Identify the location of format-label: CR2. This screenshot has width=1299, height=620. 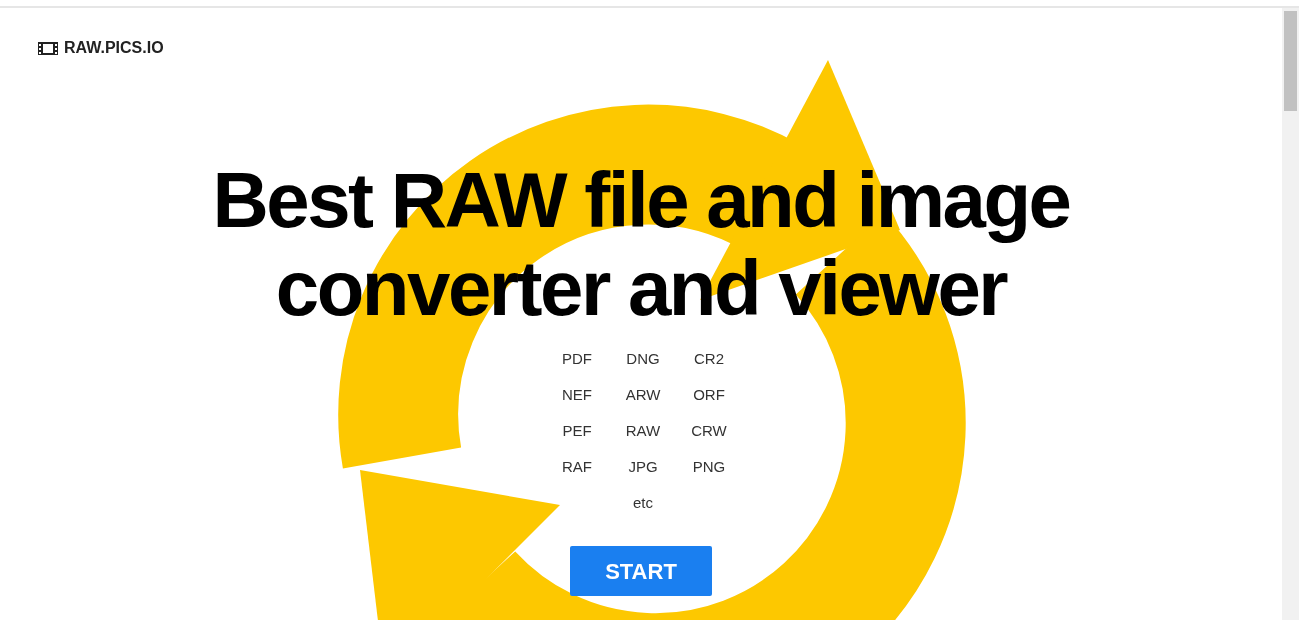
(709, 358).